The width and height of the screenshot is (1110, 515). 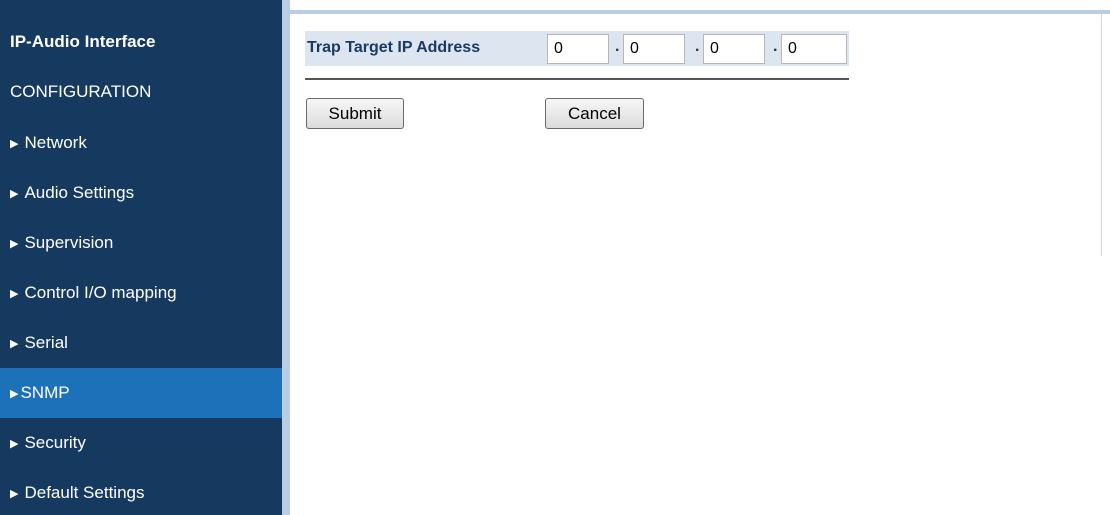 What do you see at coordinates (55, 142) in the screenshot?
I see `sidebar-item-label: Network` at bounding box center [55, 142].